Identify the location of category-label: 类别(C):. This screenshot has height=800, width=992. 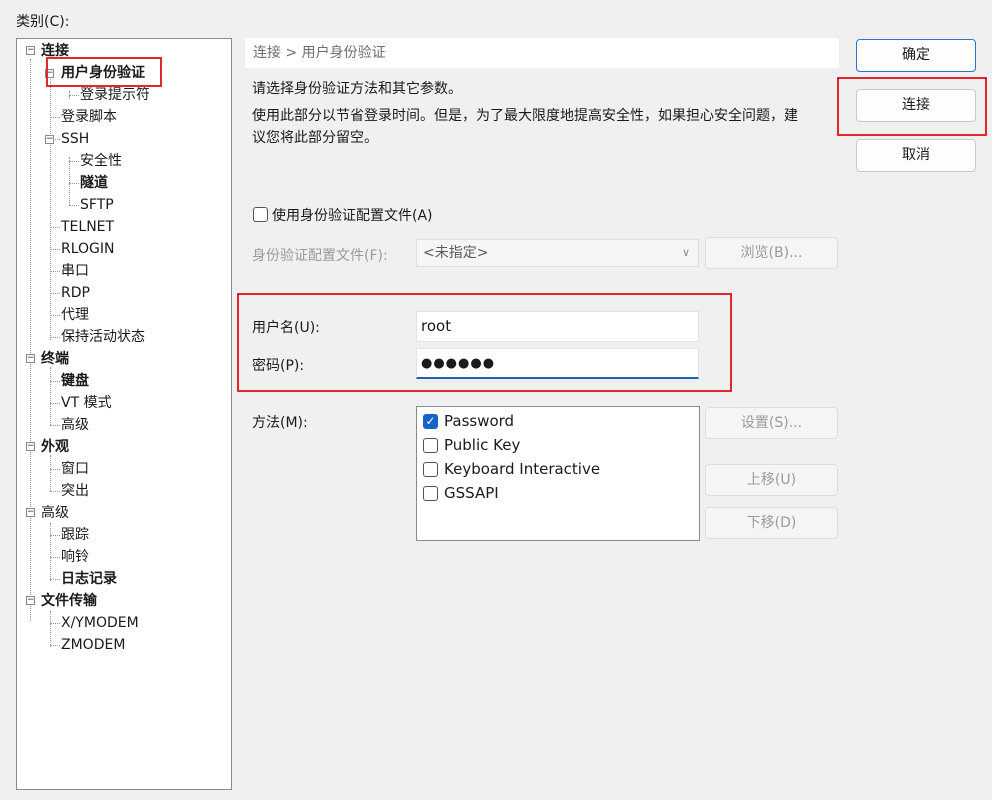
(43, 22).